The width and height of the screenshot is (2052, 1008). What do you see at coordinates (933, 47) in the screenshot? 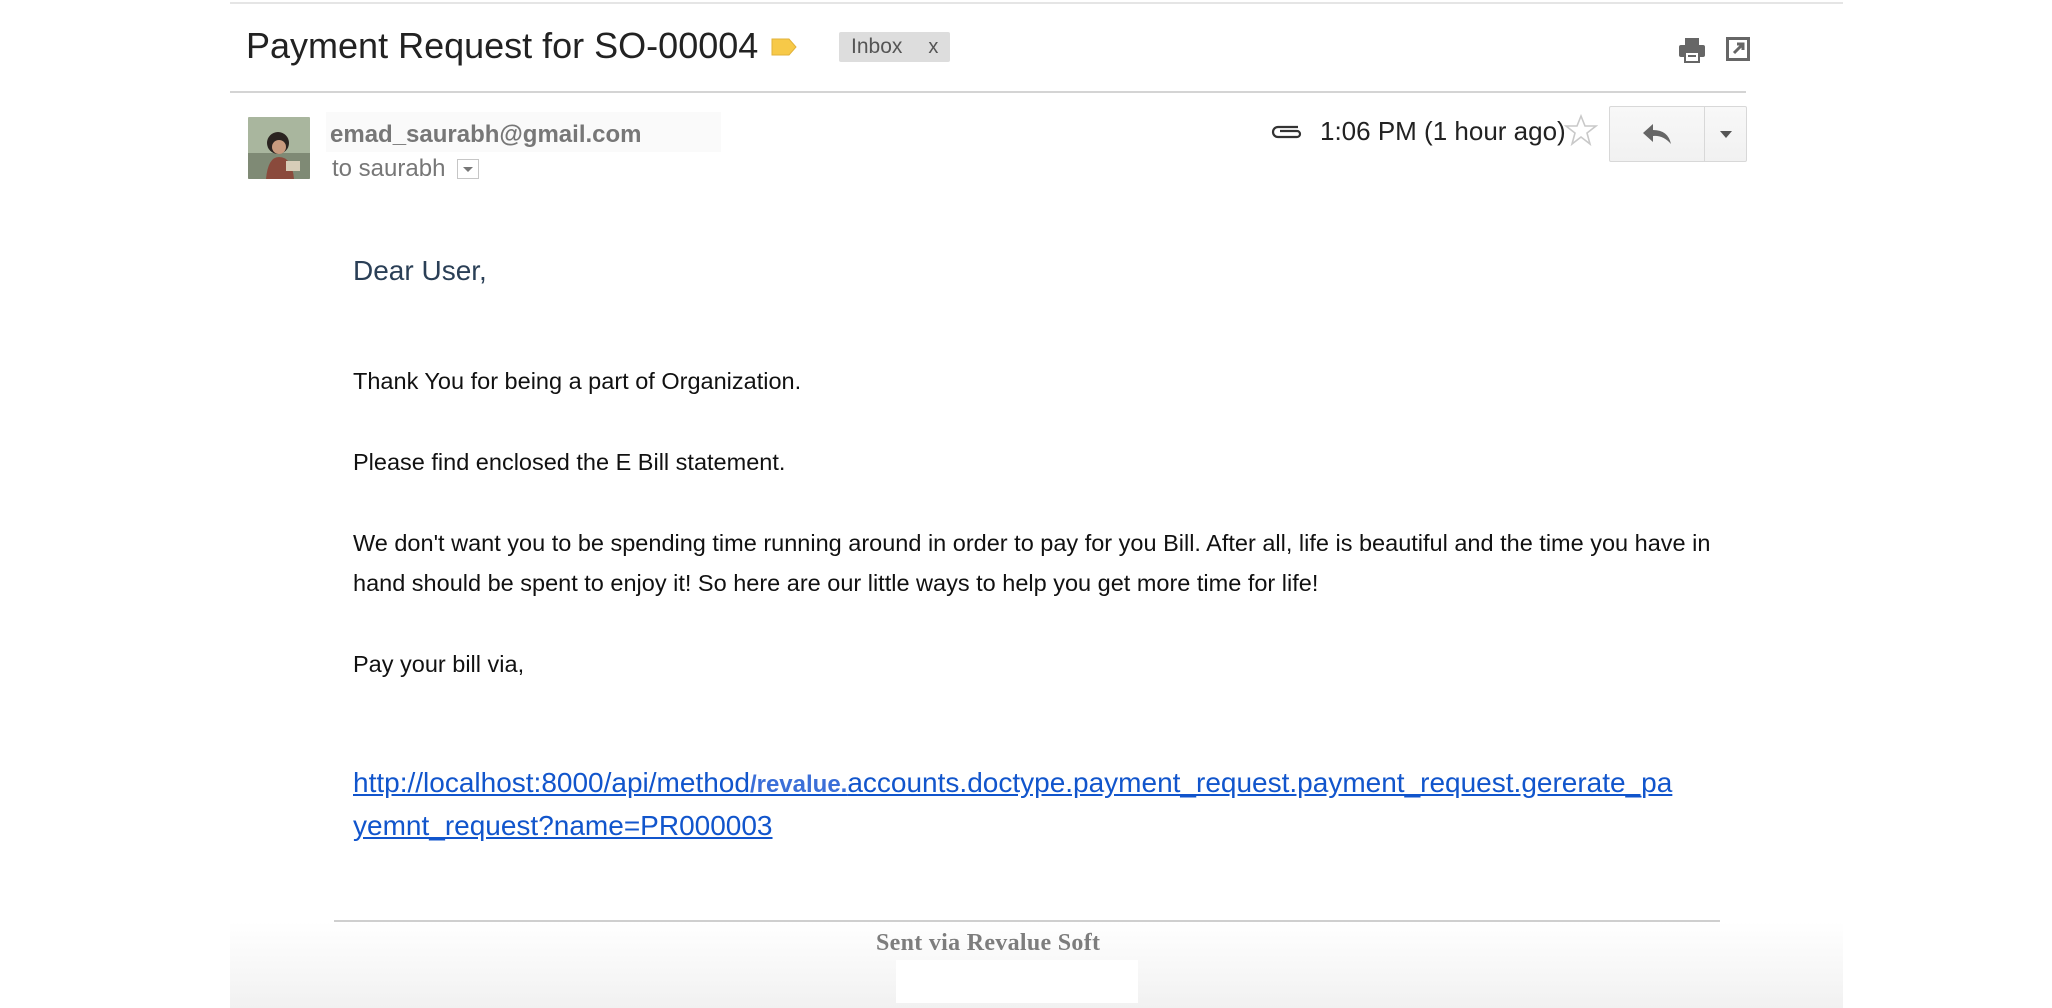
I see `remove-label-button: x` at bounding box center [933, 47].